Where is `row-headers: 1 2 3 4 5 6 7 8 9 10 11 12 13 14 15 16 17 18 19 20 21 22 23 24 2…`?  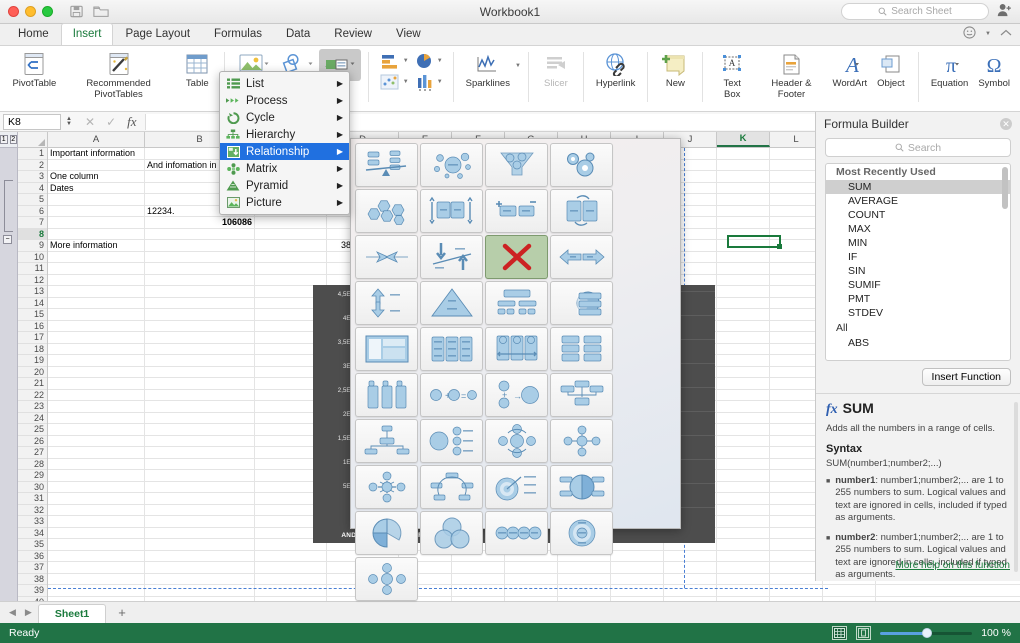 row-headers: 1 2 3 4 5 6 7 8 9 10 11 12 13 14 15 16 17 18 19 20 21 22 23 24 2… is located at coordinates (33, 374).